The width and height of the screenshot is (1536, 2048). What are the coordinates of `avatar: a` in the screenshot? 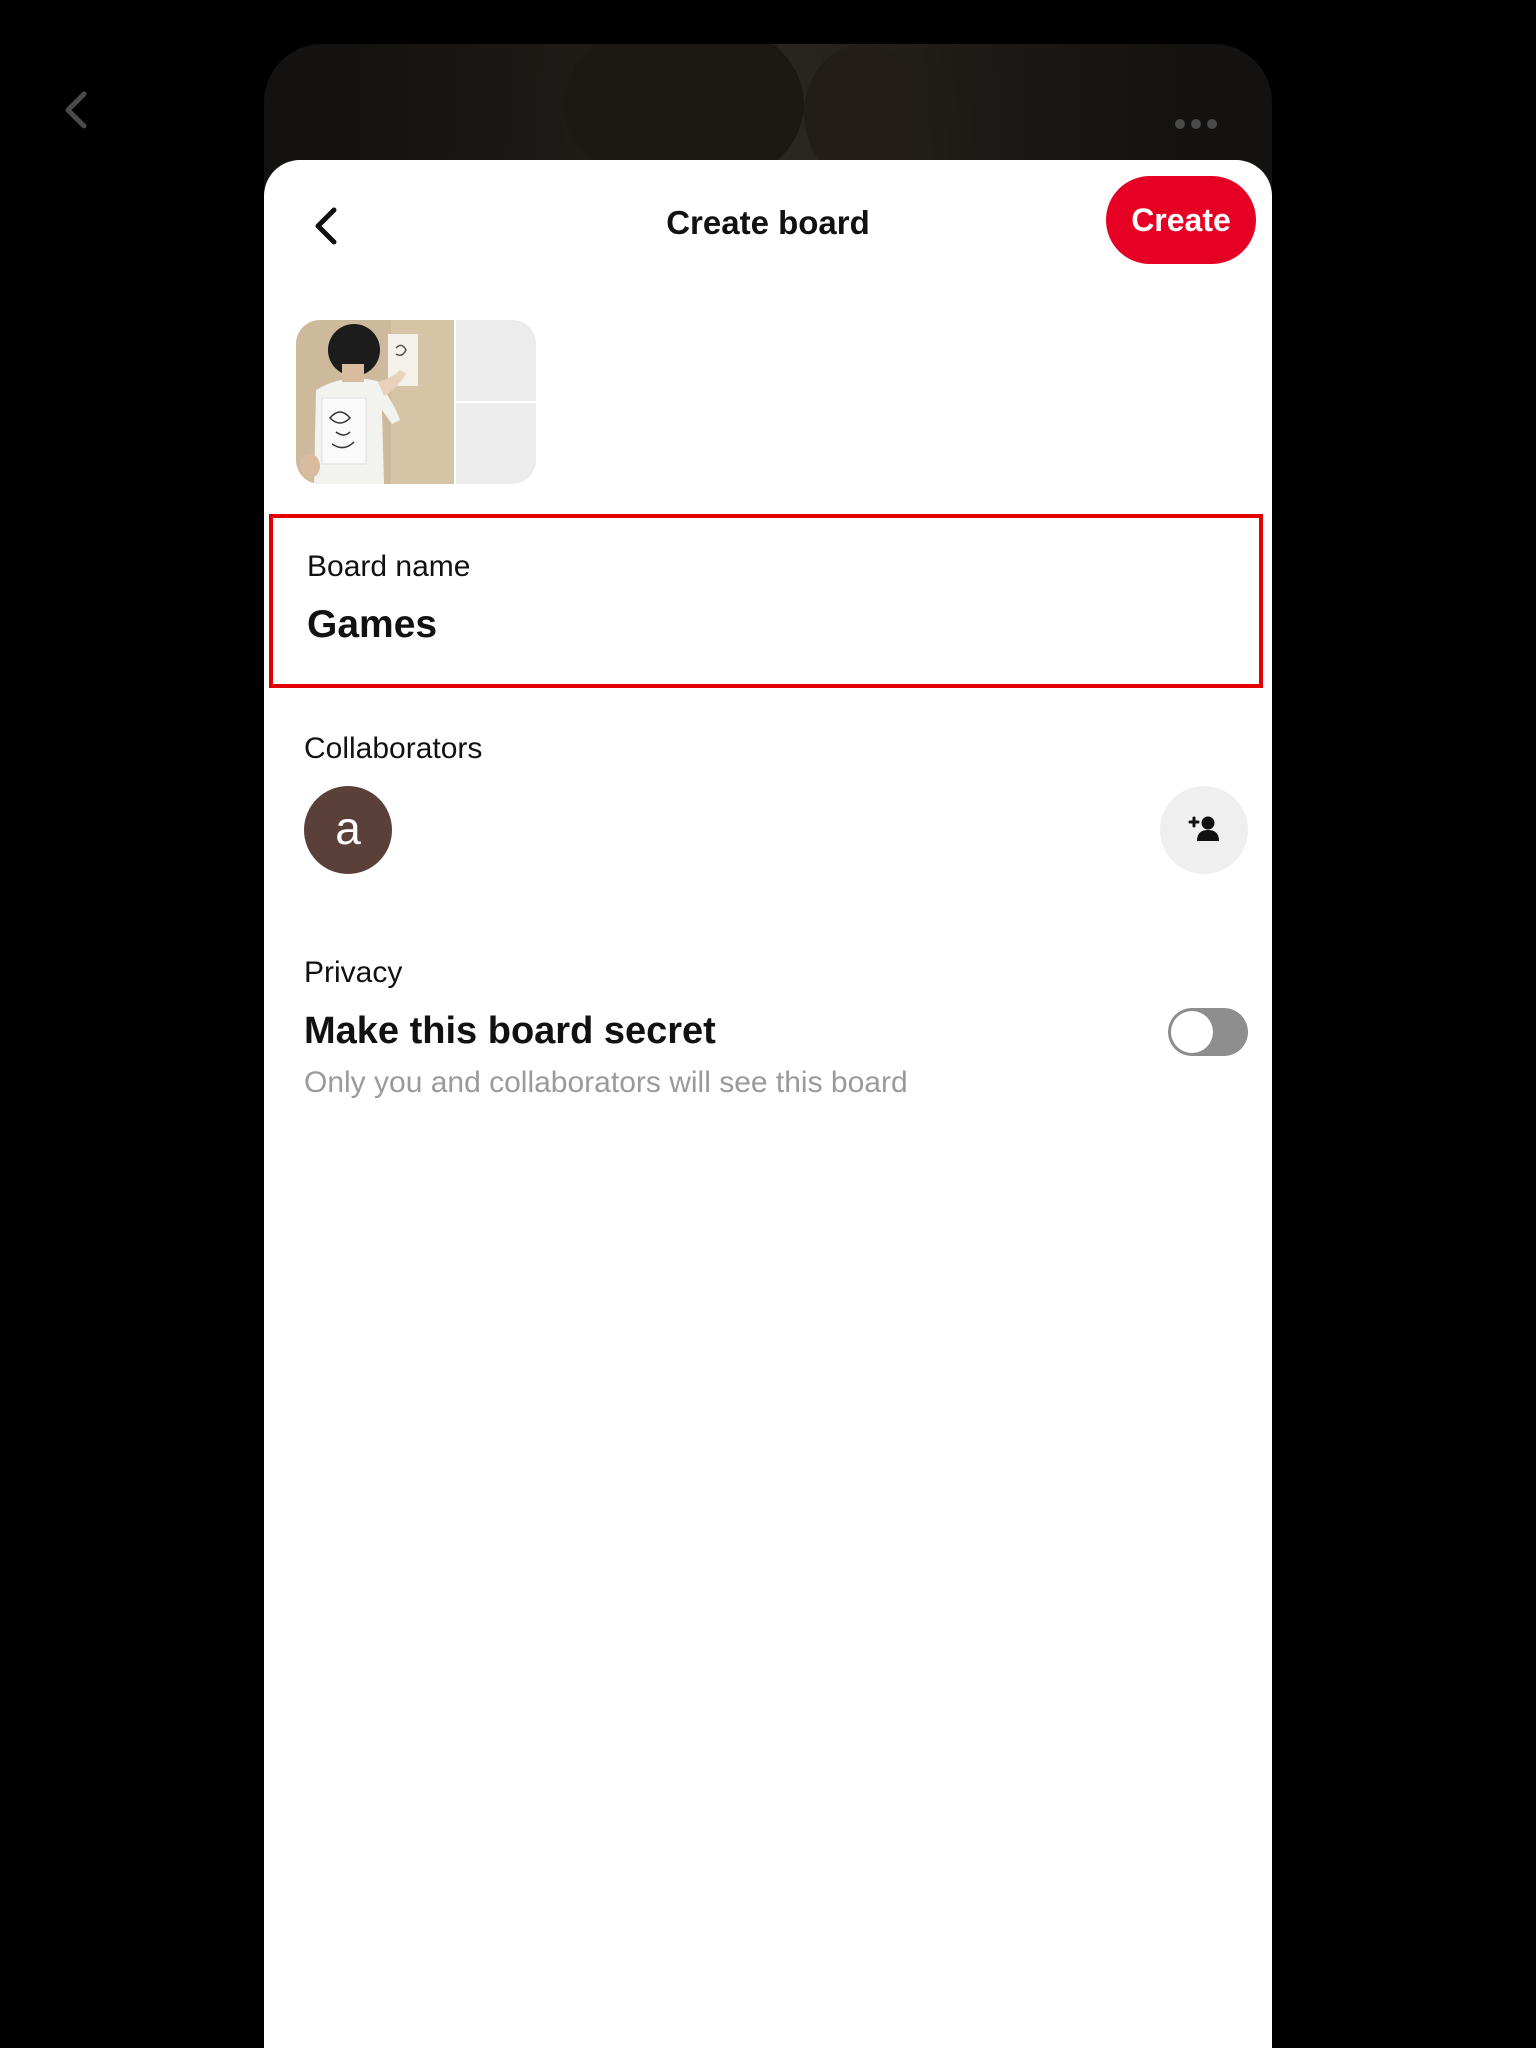 It's located at (348, 830).